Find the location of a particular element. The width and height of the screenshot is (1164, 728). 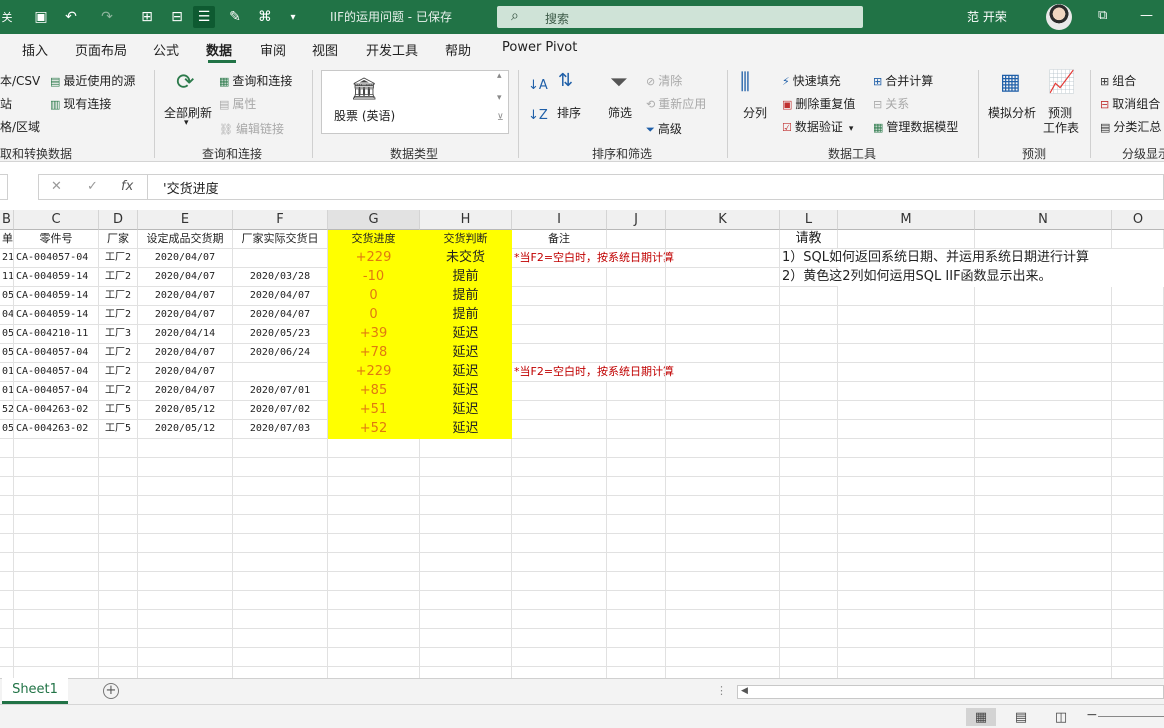

edit-links-button: ⛓ 编辑链接 is located at coordinates (251, 128).